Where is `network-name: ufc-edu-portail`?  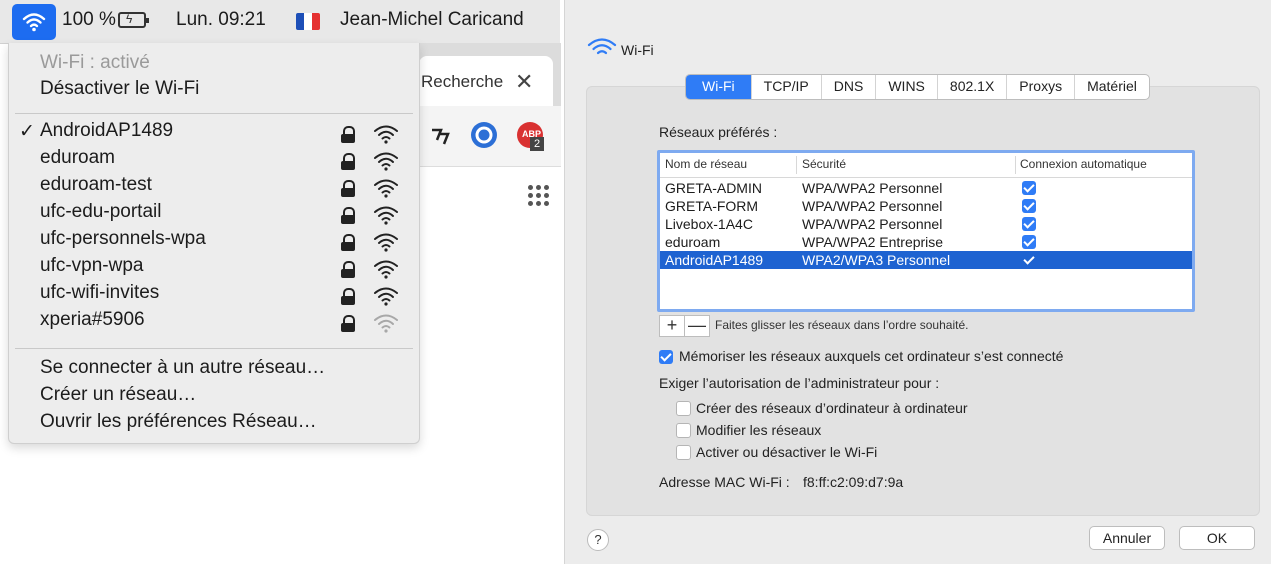 network-name: ufc-edu-portail is located at coordinates (101, 211).